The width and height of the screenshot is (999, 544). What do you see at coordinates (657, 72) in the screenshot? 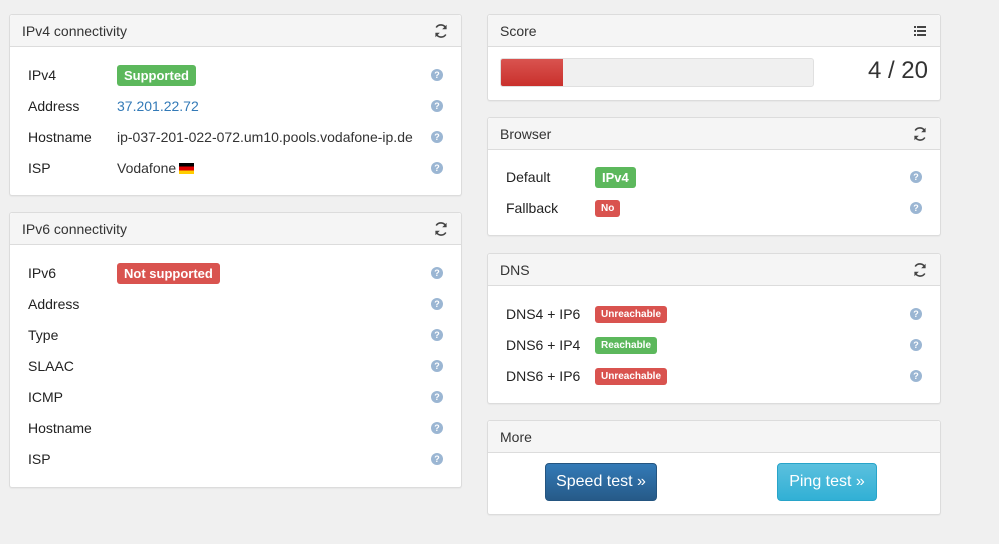
I see `score-progress-bar` at bounding box center [657, 72].